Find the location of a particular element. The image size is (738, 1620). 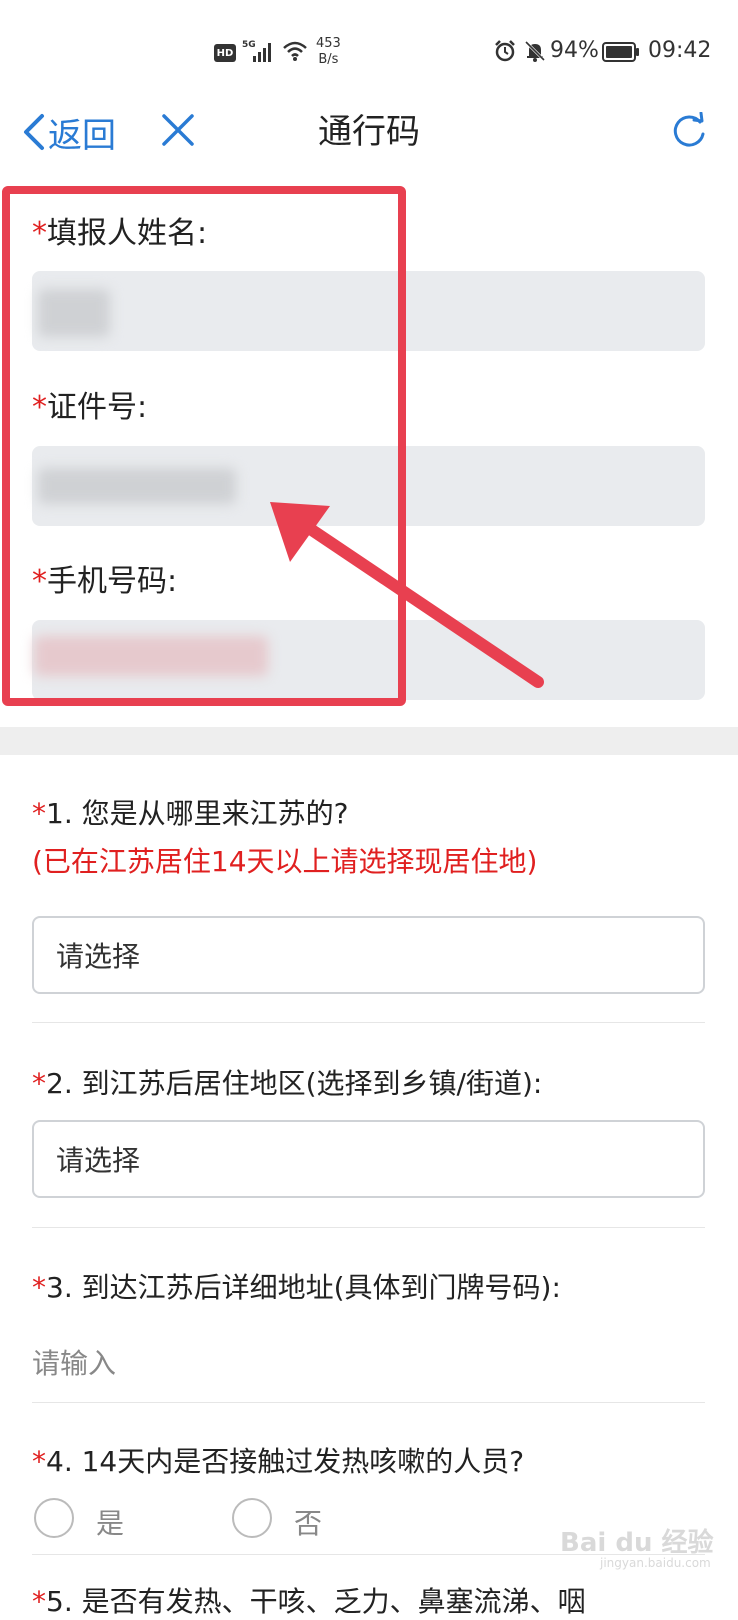

battery-icon is located at coordinates (620, 52).